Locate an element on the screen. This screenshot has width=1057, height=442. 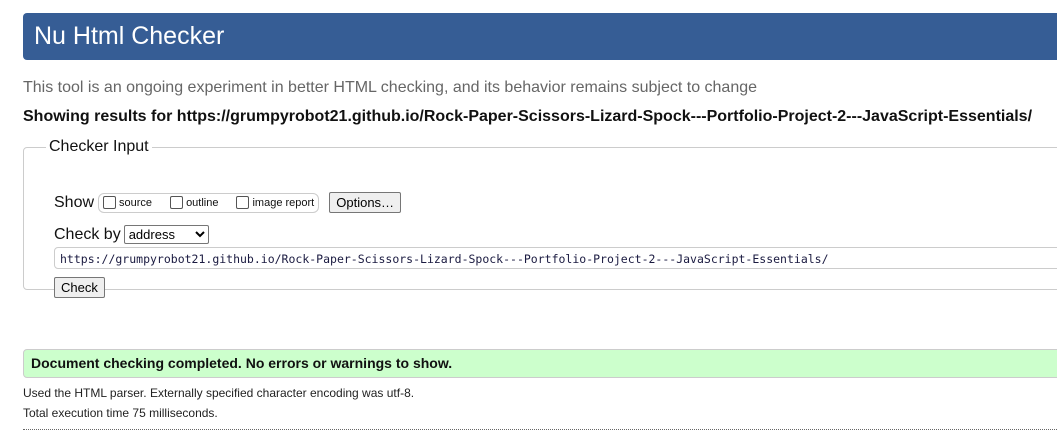
check-button: Check is located at coordinates (79, 287).